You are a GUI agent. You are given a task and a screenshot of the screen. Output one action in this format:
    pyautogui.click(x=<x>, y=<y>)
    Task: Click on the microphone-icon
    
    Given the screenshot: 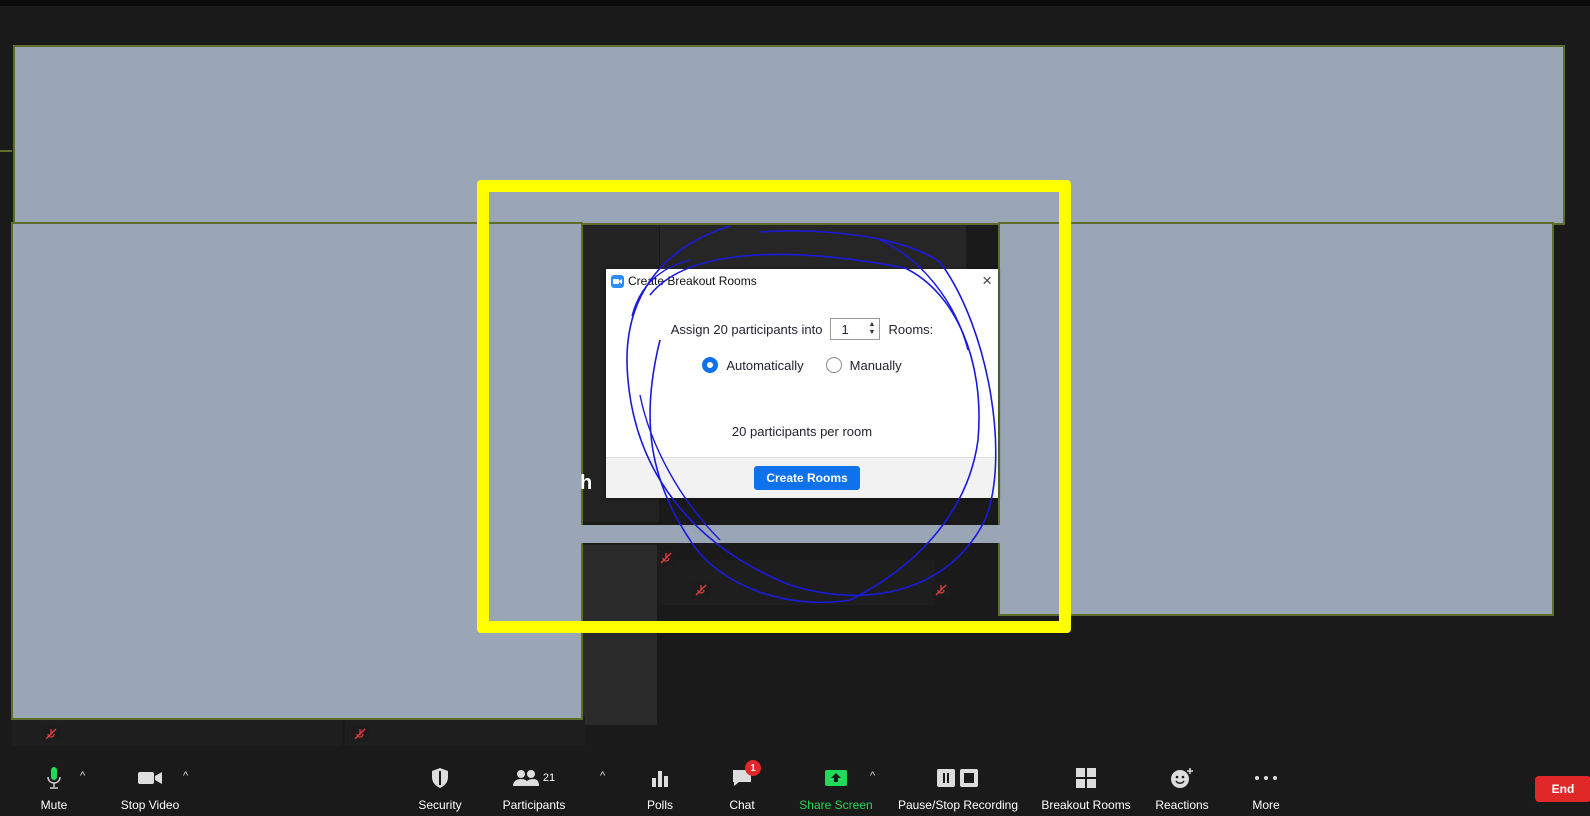 What is the action you would take?
    pyautogui.click(x=54, y=778)
    